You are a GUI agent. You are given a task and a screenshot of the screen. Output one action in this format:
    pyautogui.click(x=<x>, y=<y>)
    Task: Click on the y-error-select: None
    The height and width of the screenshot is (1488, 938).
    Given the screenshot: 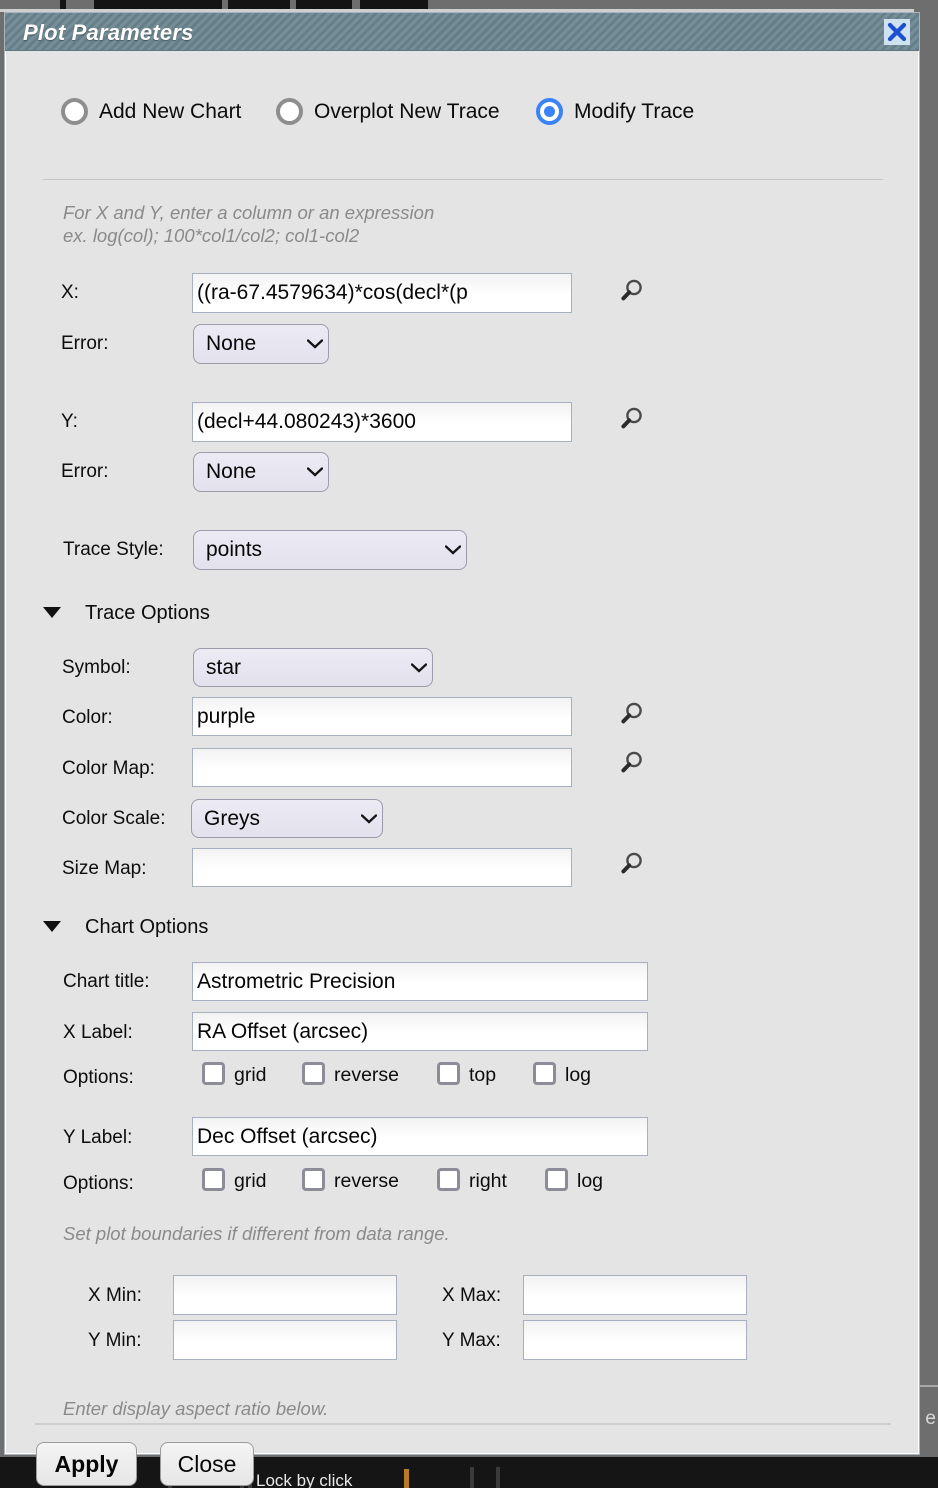 What is the action you would take?
    pyautogui.click(x=261, y=472)
    